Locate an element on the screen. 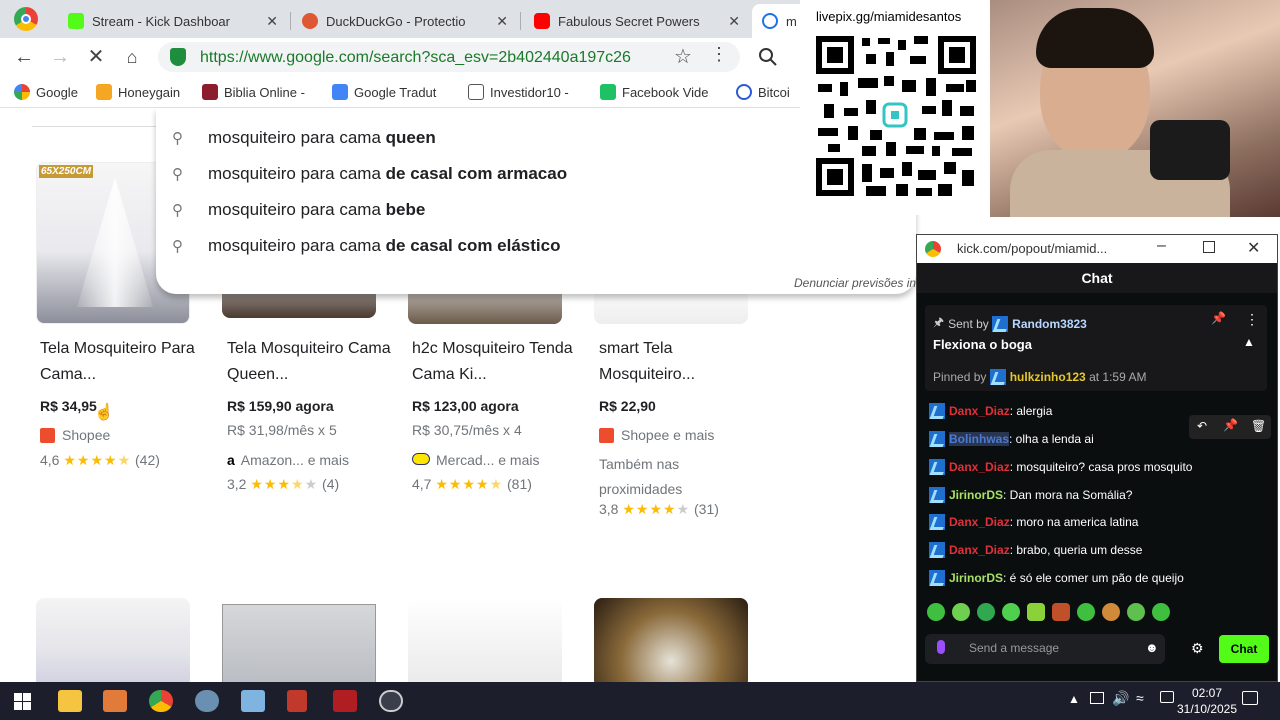 This screenshot has width=1280, height=720. send-chat-button: Chat is located at coordinates (1244, 649).